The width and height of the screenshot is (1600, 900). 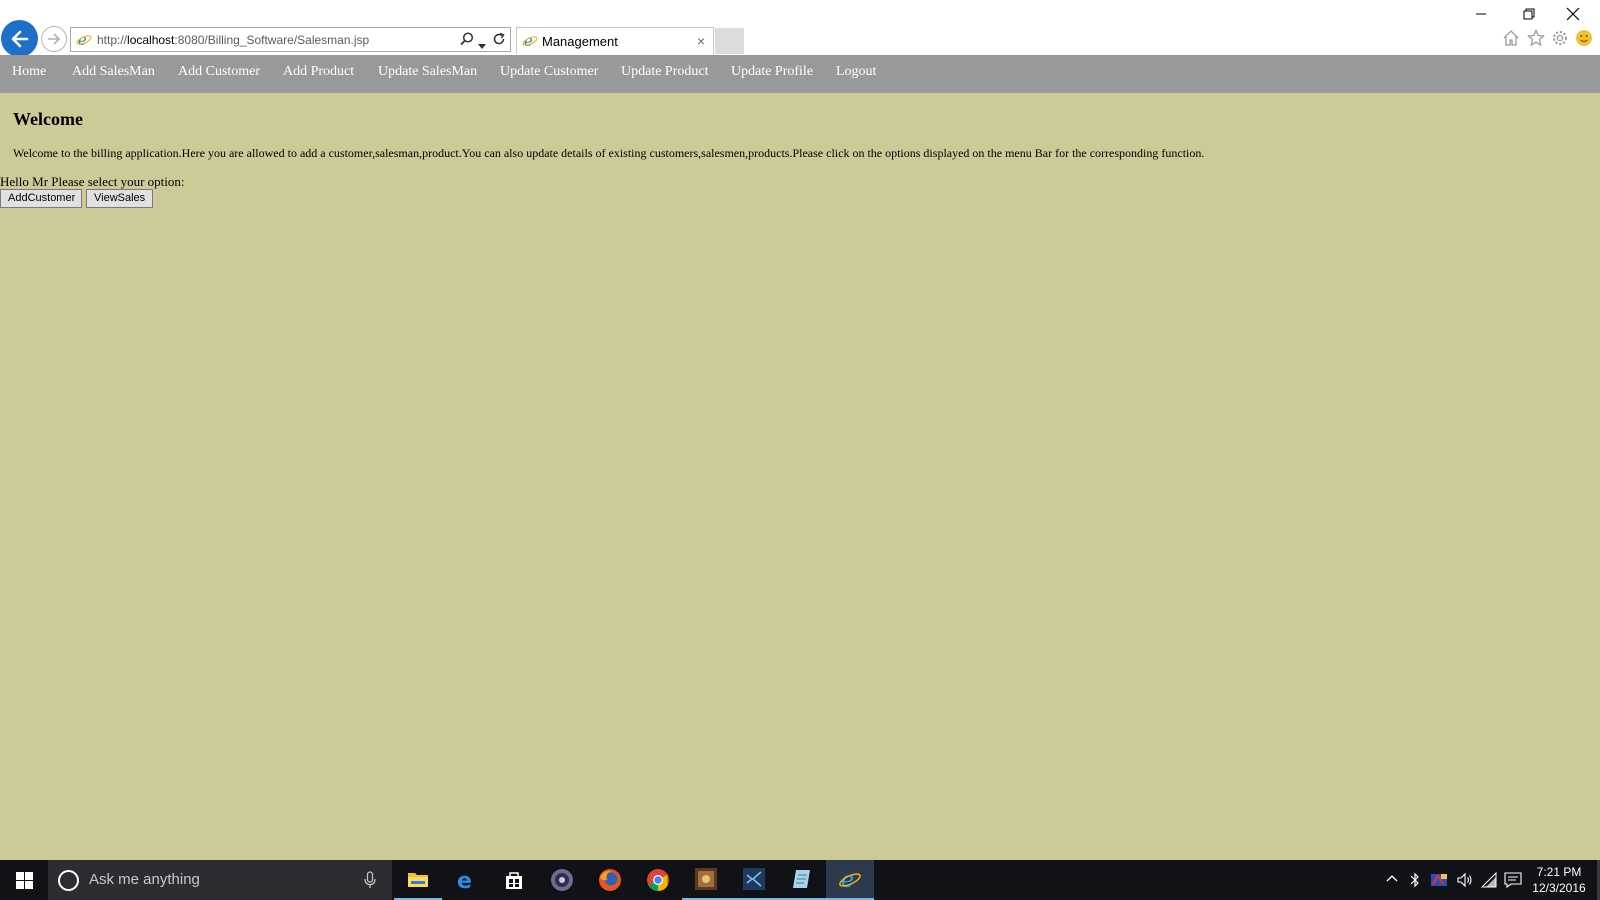 I want to click on firefox-icon, so click(x=610, y=880).